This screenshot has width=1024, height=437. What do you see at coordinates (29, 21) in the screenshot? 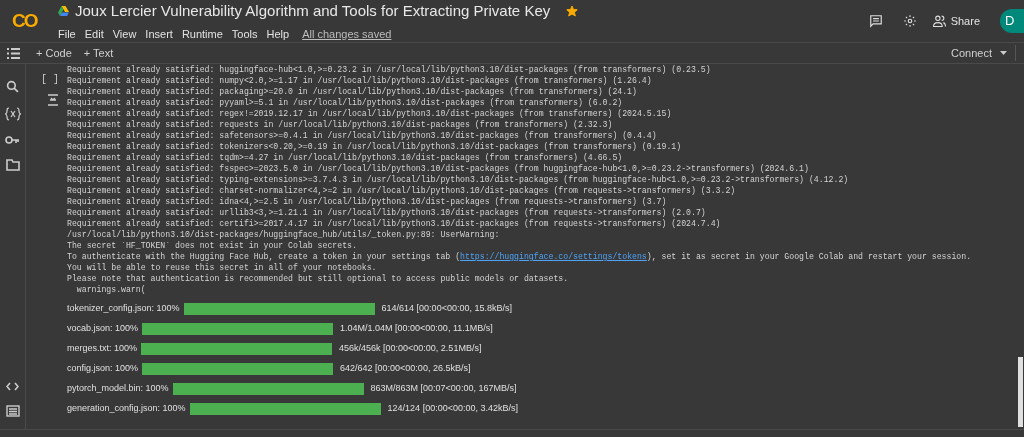
I see `colab-logo: CO` at bounding box center [29, 21].